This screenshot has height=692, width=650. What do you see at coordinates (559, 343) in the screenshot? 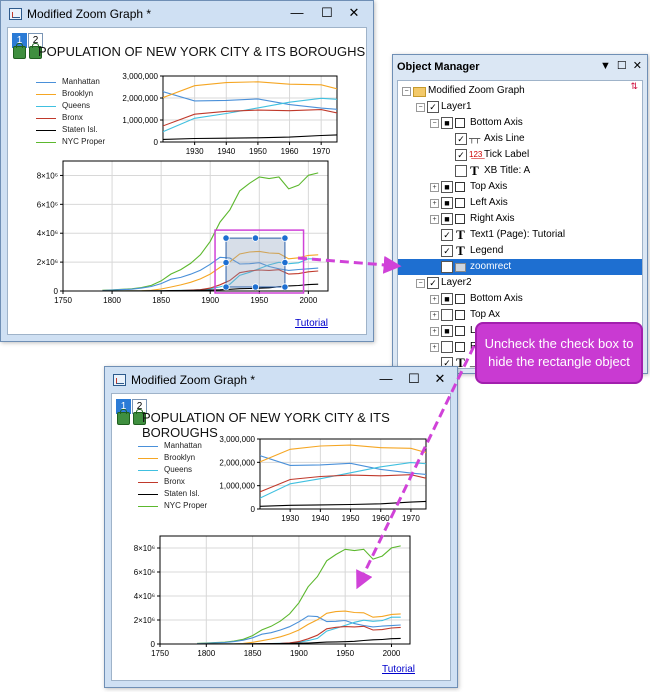
I see `callout-line: Uncheck the check box to` at bounding box center [559, 343].